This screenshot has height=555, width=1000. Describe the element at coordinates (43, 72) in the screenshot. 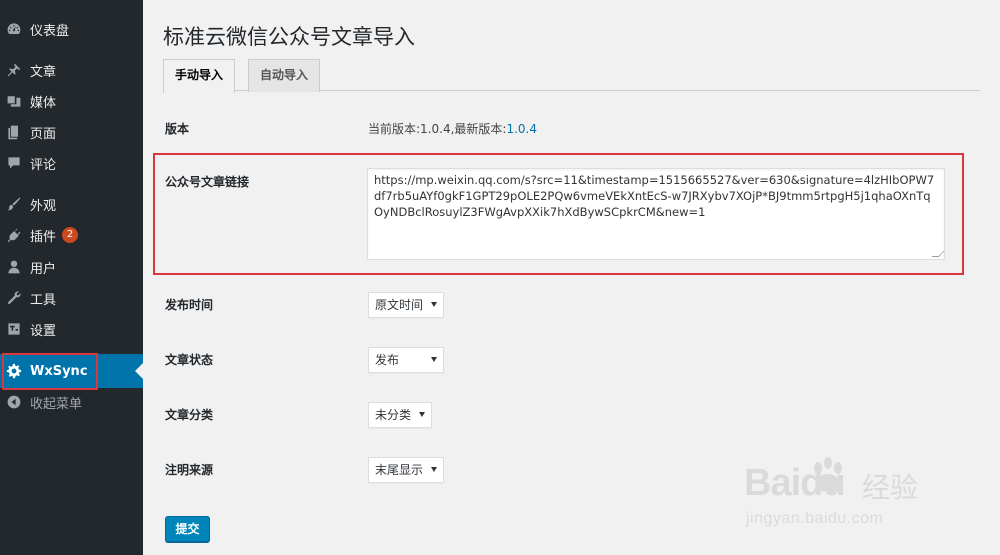

I see `sidebar-item-label: 文章` at that location.